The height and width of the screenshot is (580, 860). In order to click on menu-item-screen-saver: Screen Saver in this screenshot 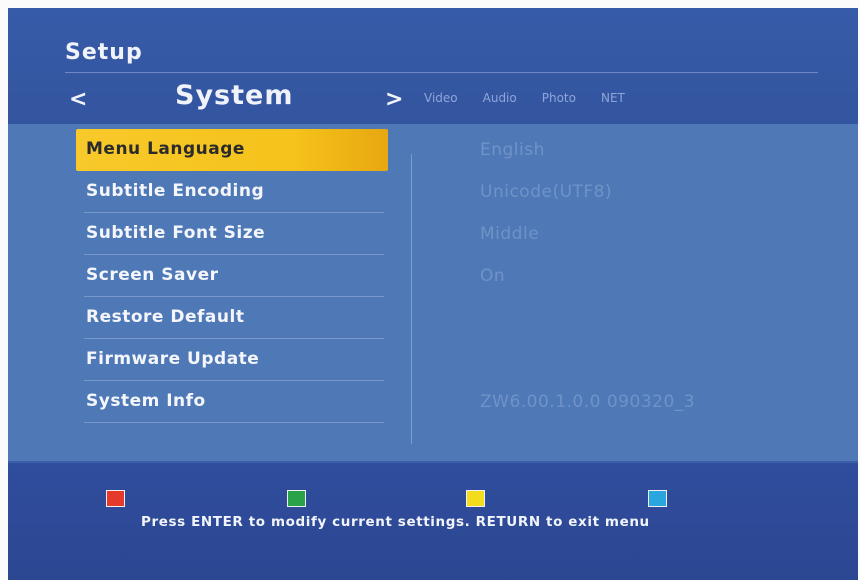, I will do `click(232, 276)`.